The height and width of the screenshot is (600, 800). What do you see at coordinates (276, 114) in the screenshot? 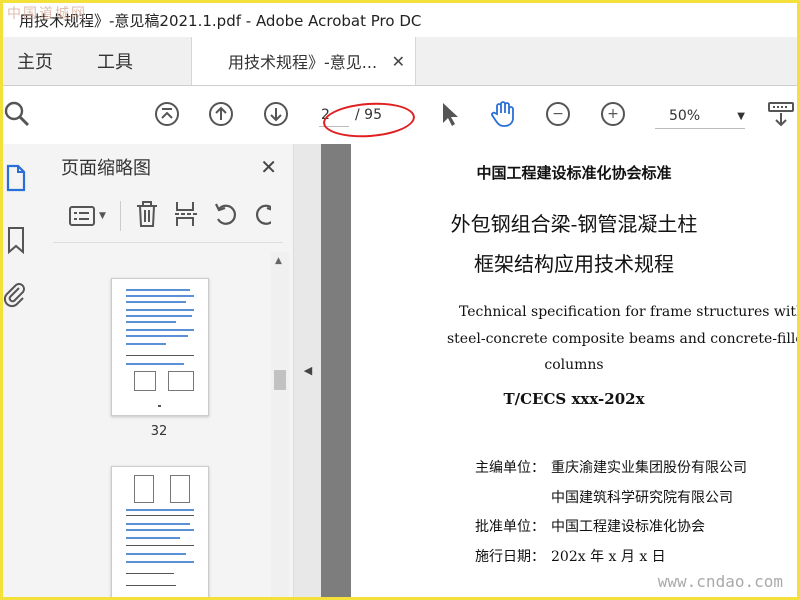
I see `next-page-icon` at bounding box center [276, 114].